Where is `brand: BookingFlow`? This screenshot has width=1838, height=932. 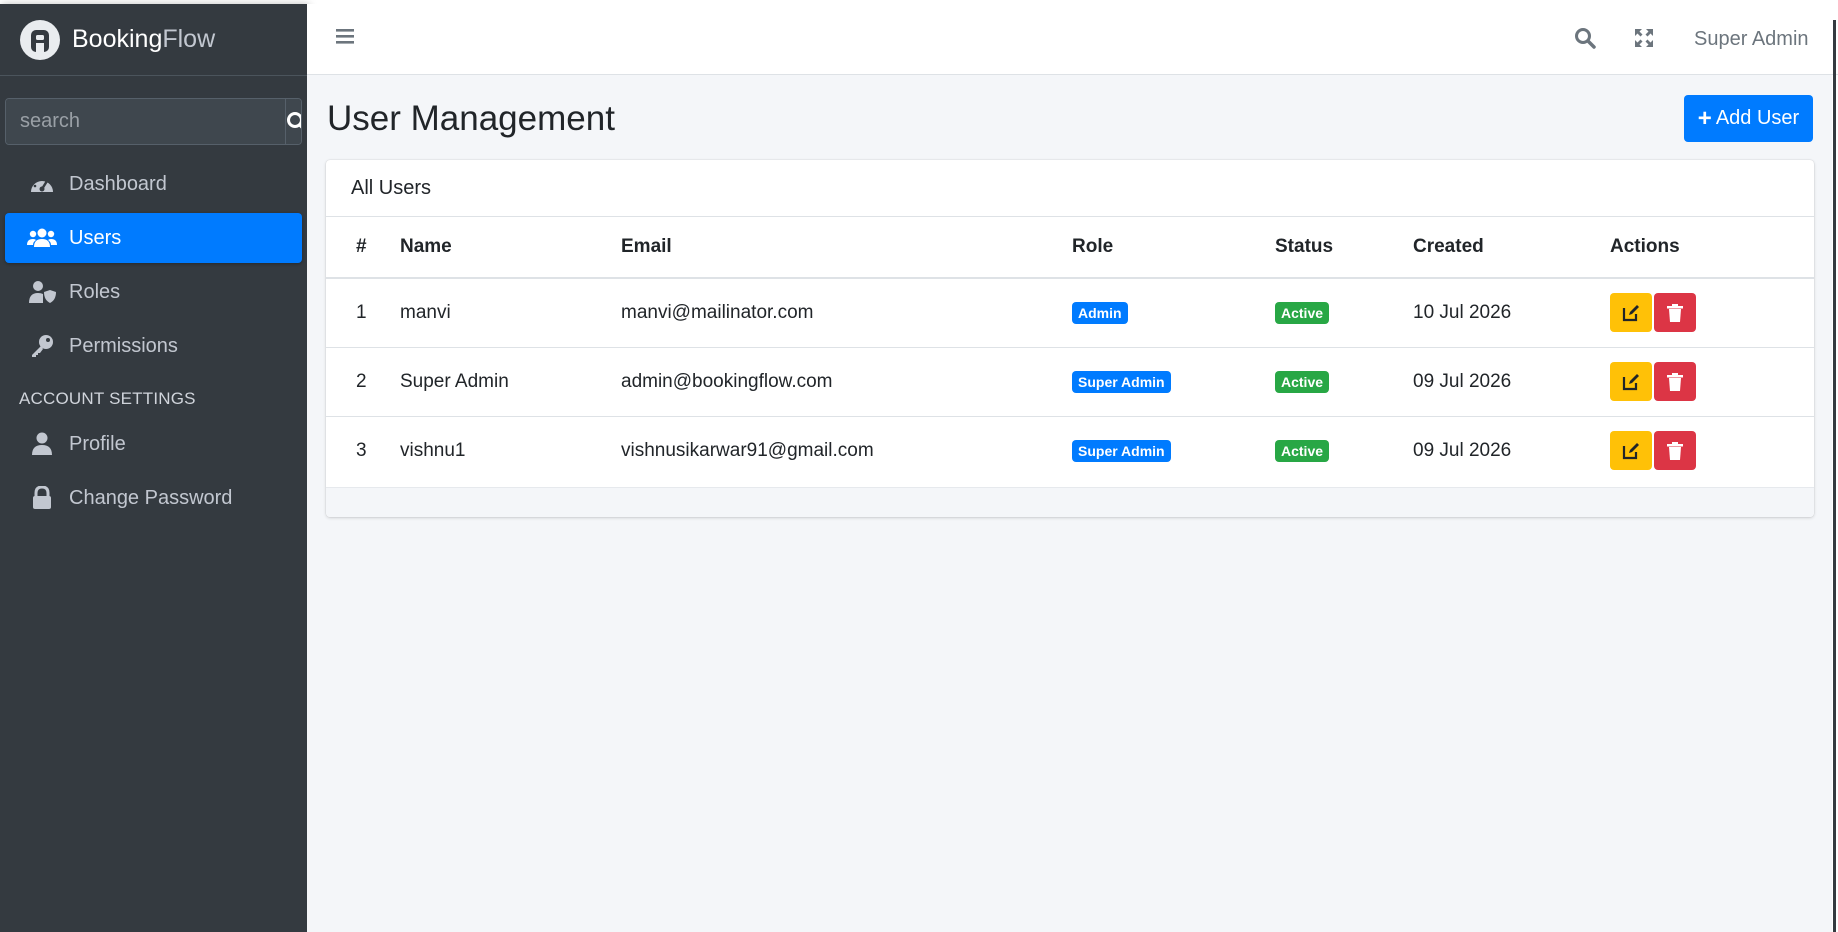
brand: BookingFlow is located at coordinates (153, 40).